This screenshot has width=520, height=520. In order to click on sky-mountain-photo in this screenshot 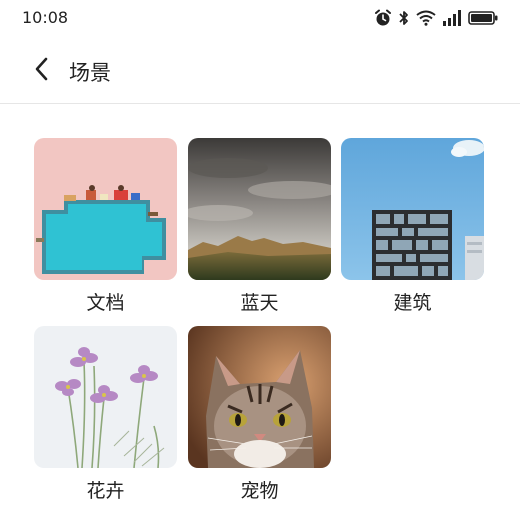, I will do `click(259, 209)`.